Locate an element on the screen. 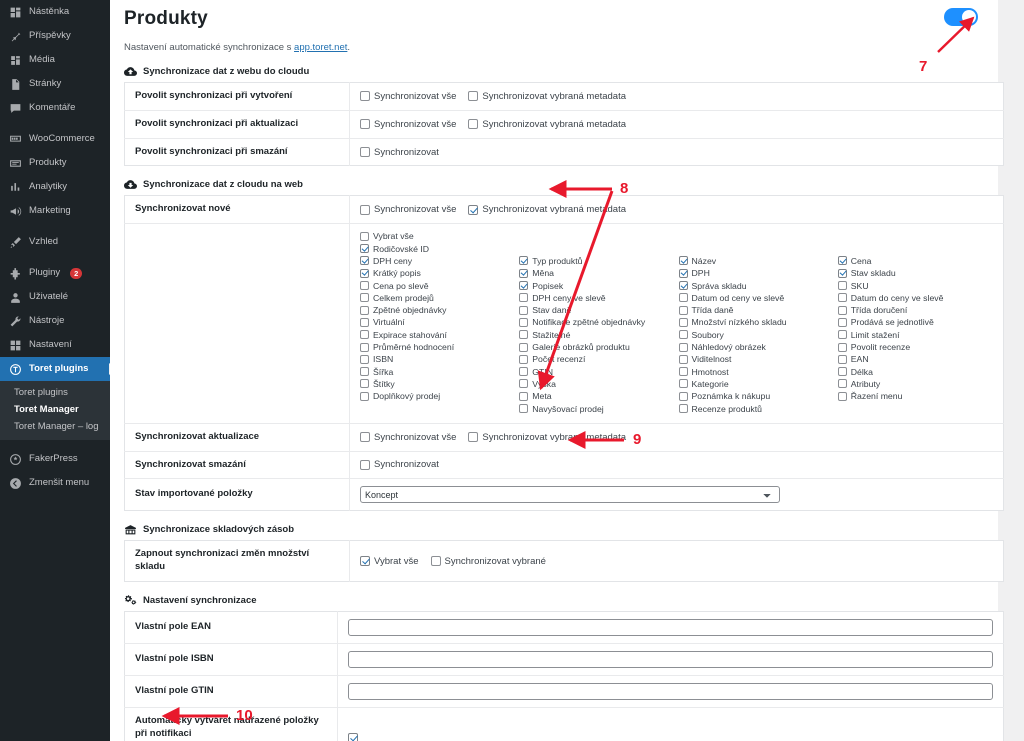  checkbox-w2c1-1: Synchronizovat vybraná metadata is located at coordinates (547, 124).